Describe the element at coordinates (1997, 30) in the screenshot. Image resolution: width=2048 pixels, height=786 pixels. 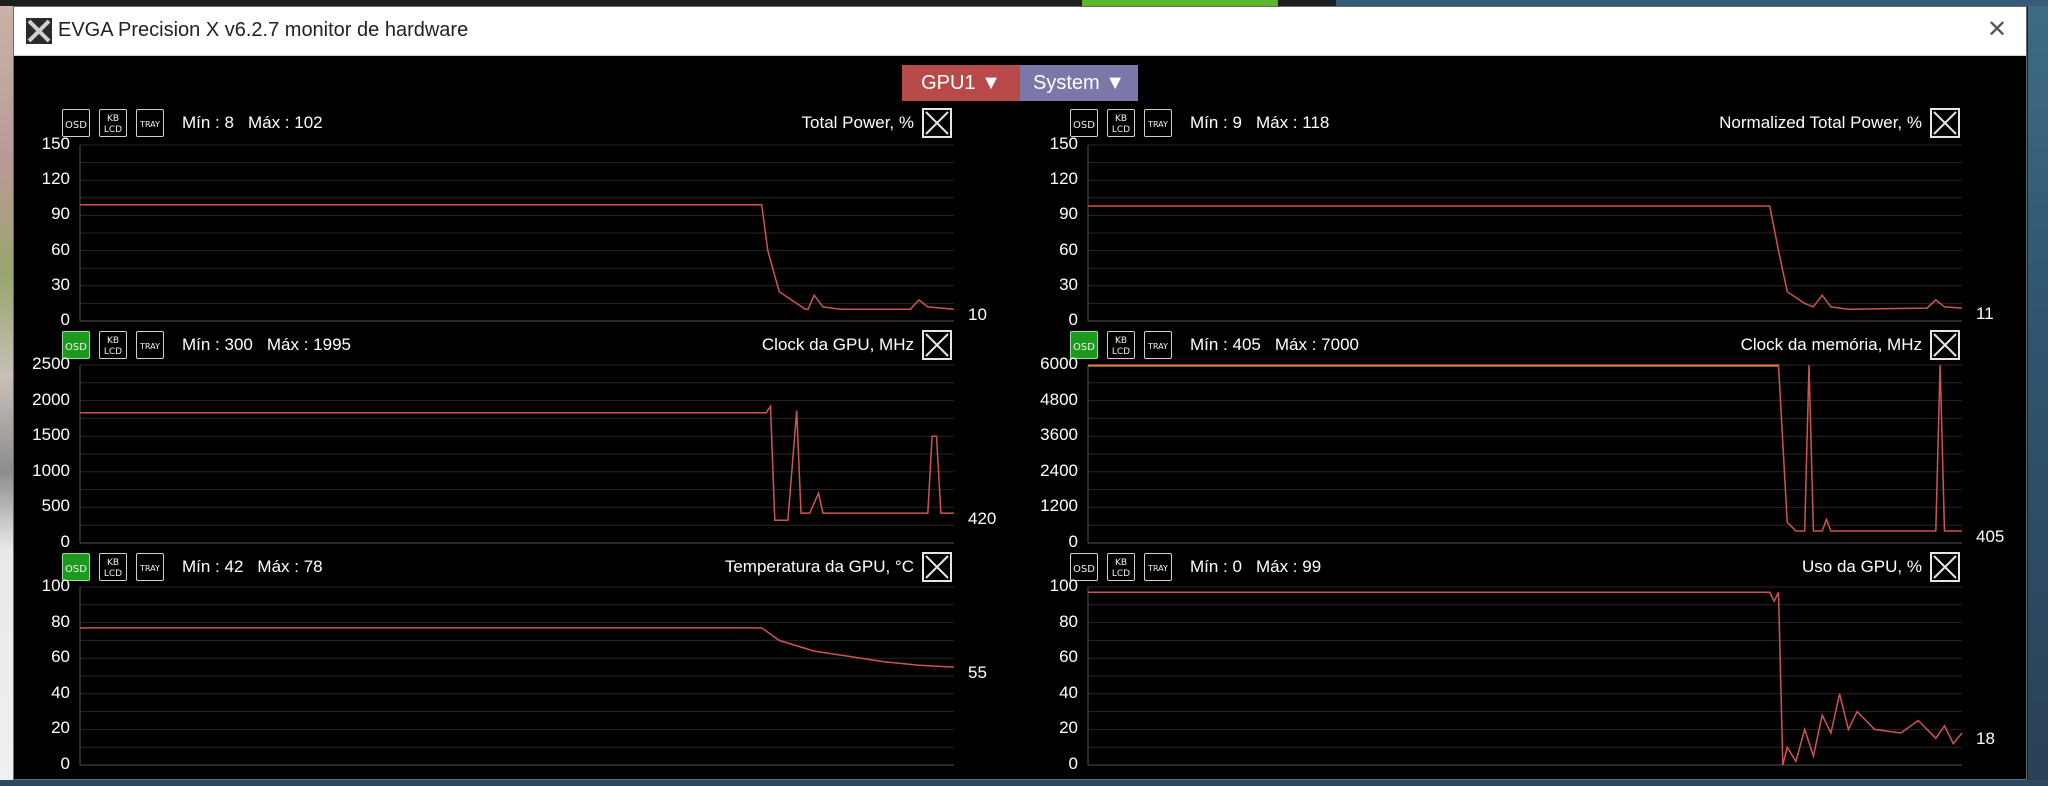
I see `close-window-button: ✕` at that location.